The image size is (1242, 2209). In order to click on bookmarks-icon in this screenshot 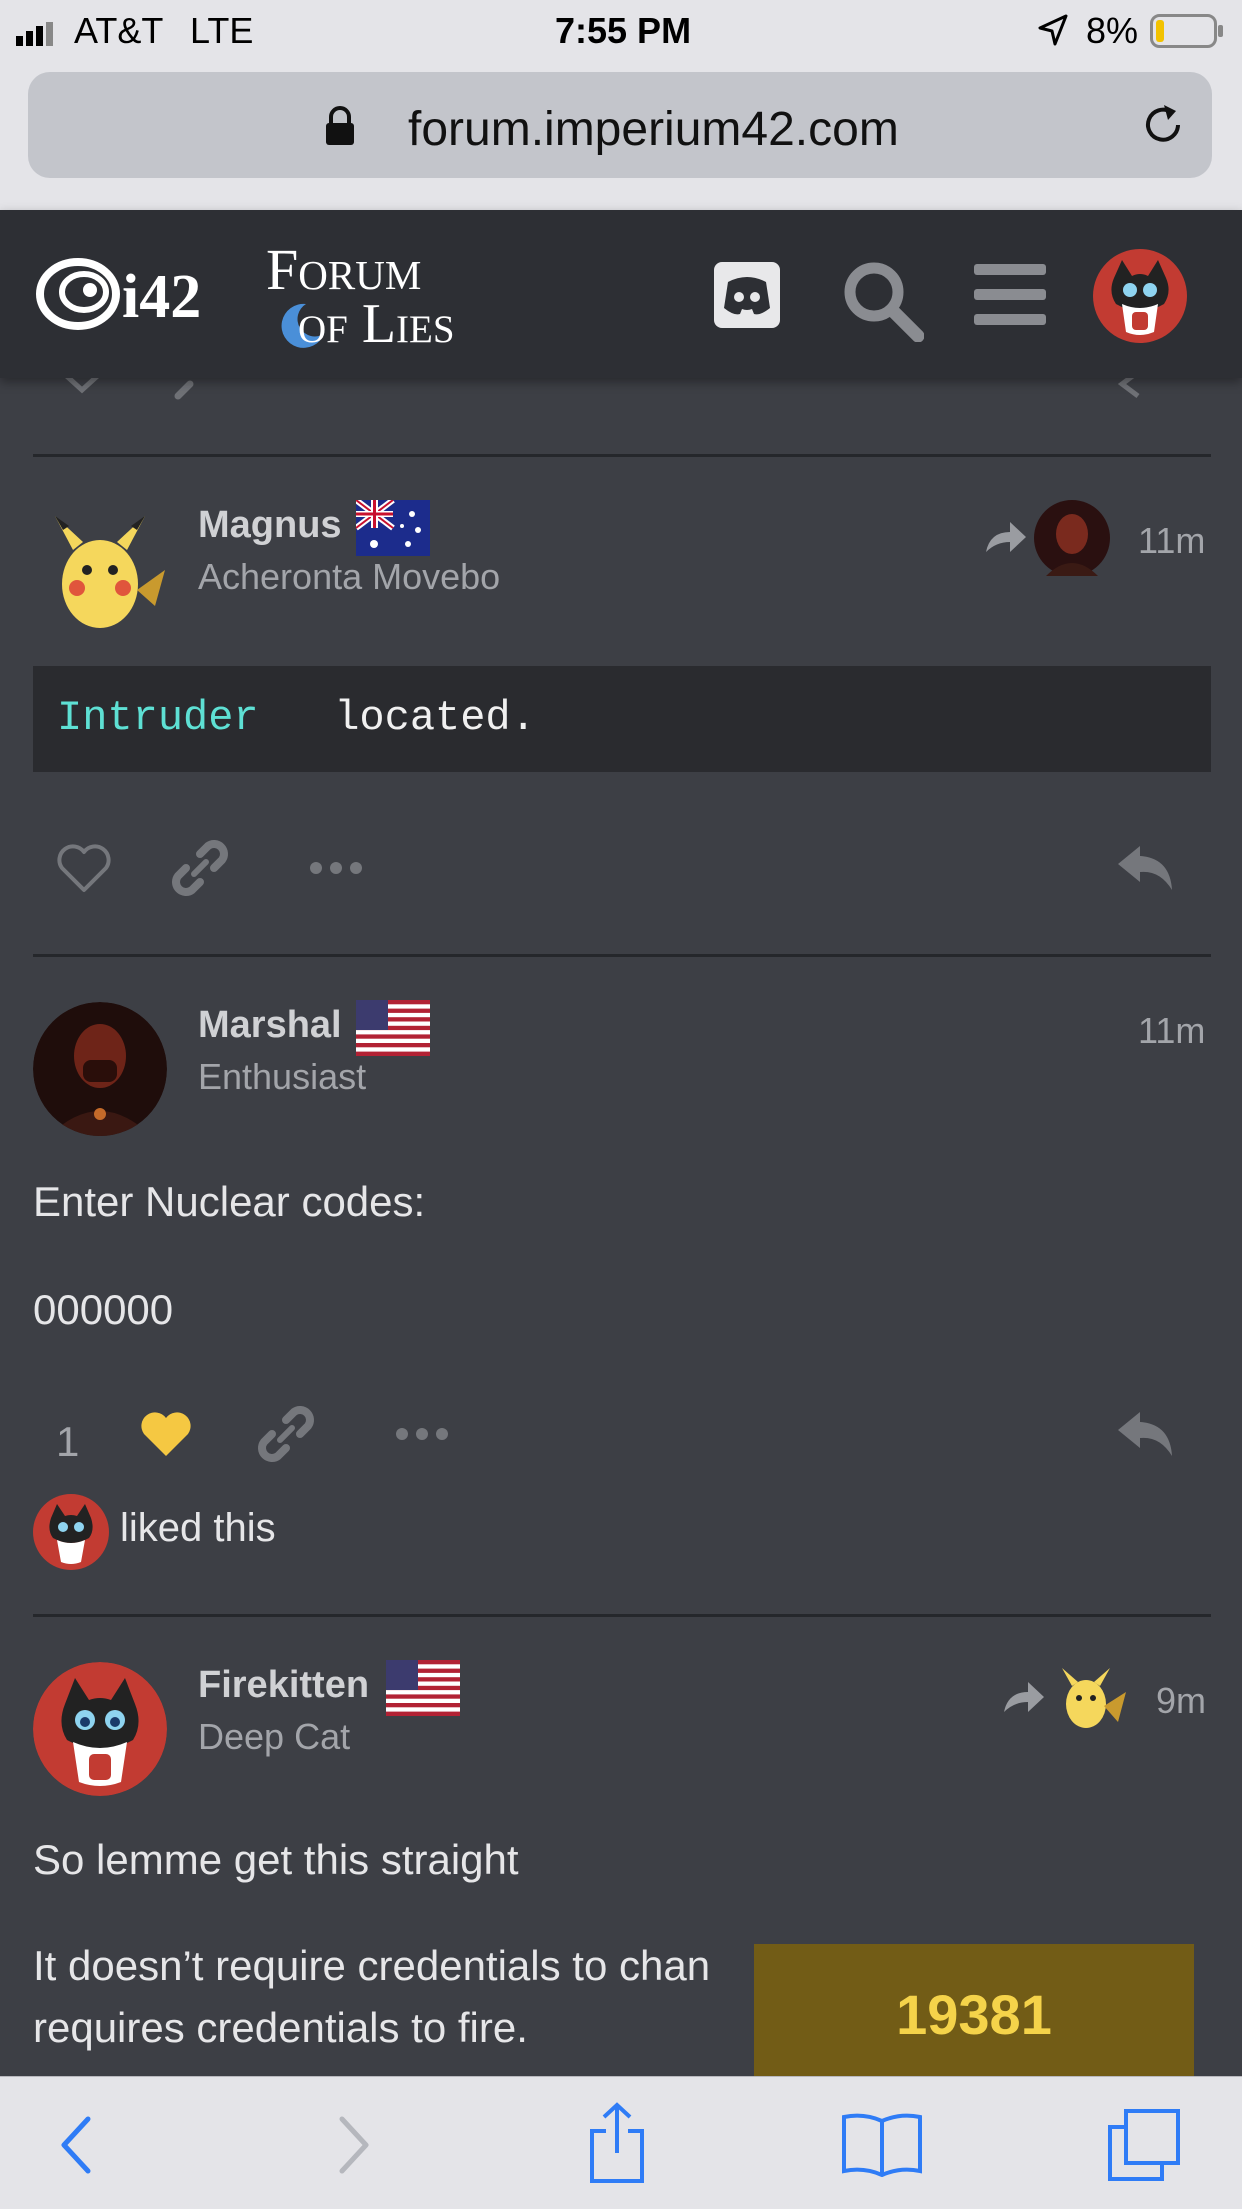, I will do `click(882, 2144)`.